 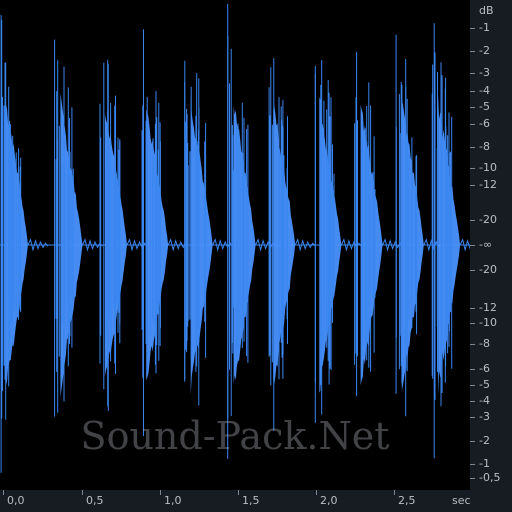 I want to click on time-tick-label: 0,5, so click(x=95, y=500).